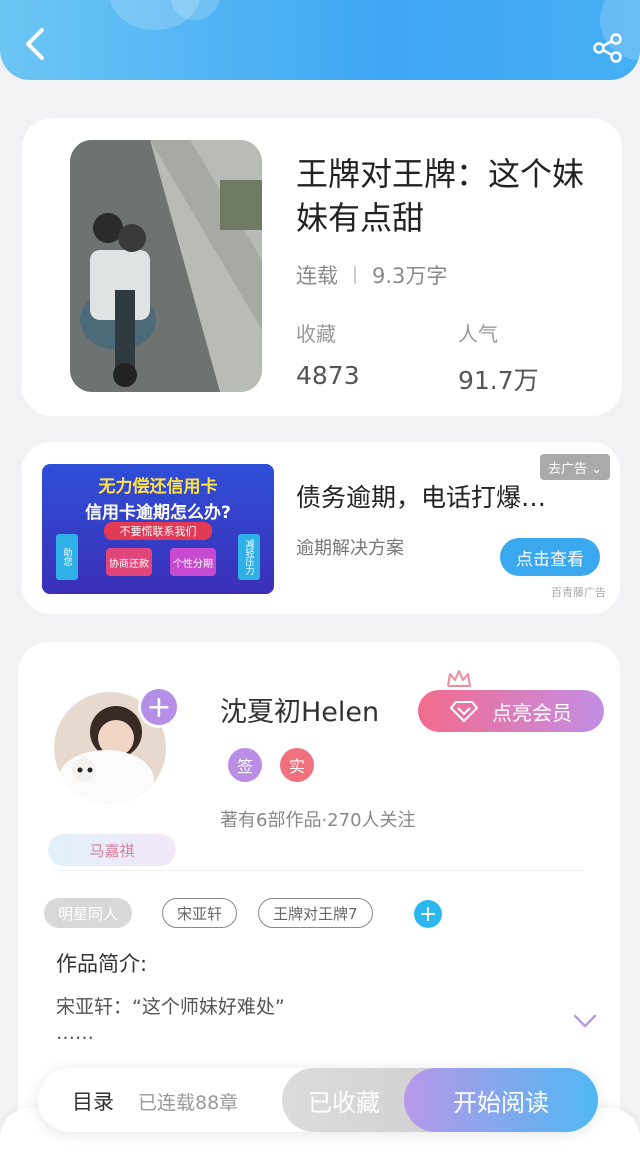  What do you see at coordinates (328, 375) in the screenshot?
I see `favorites-value: 4873` at bounding box center [328, 375].